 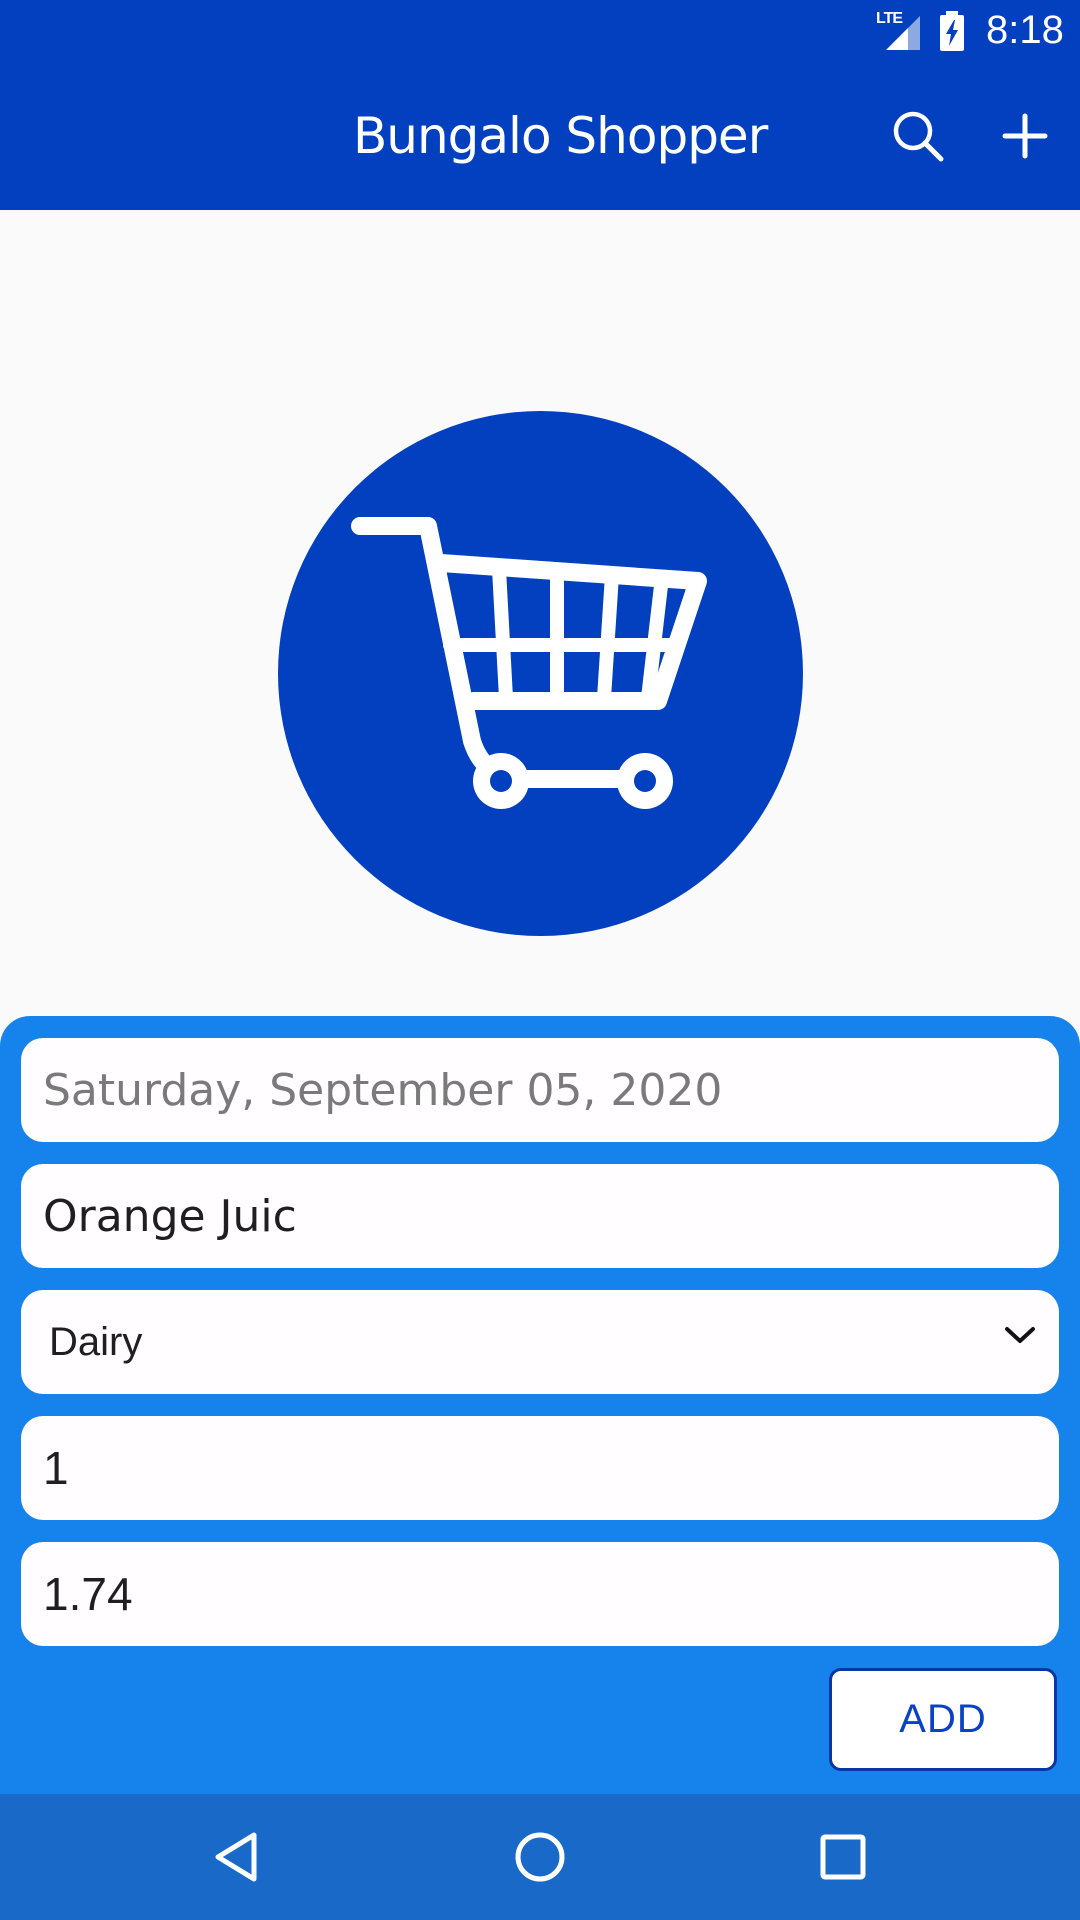 I want to click on nav-back-button, so click(x=236, y=1857).